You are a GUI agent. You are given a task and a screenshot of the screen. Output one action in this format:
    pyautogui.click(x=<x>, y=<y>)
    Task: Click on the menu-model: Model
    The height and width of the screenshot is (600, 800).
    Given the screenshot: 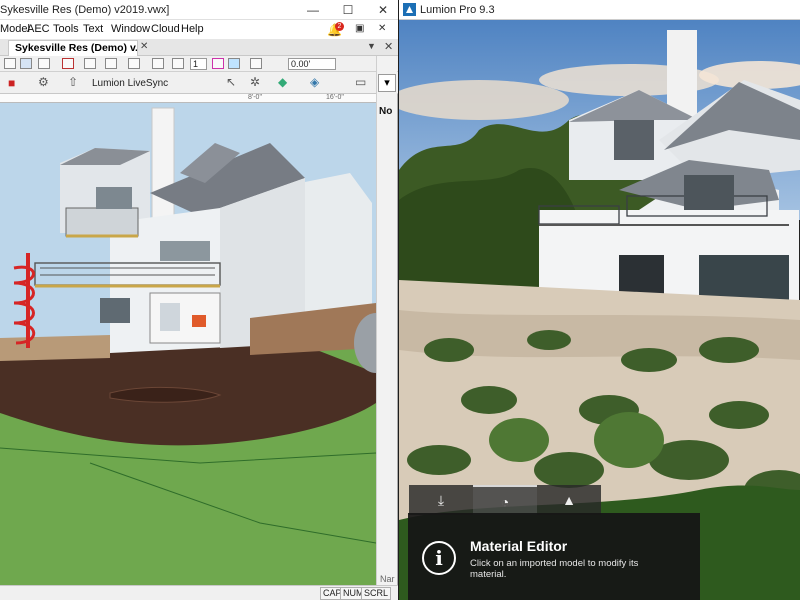 What is the action you would take?
    pyautogui.click(x=15, y=29)
    